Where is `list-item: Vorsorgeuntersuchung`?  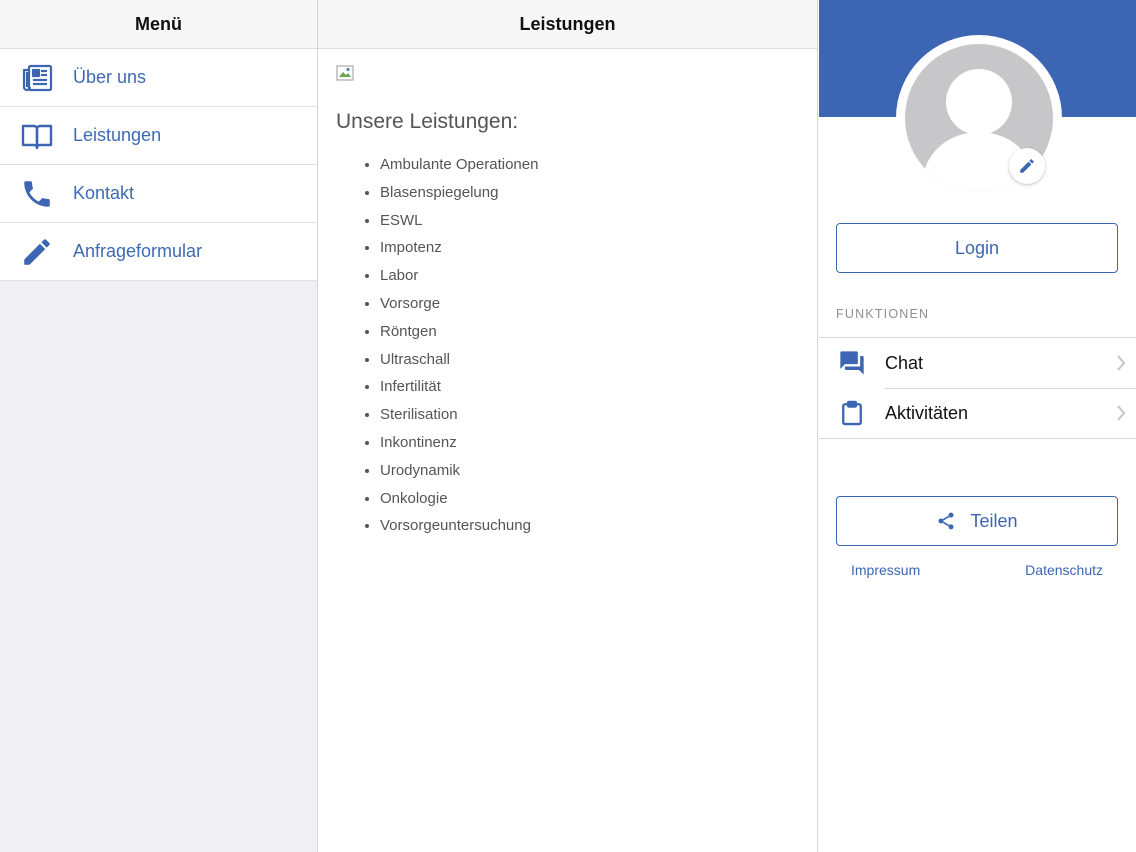
list-item: Vorsorgeuntersuchung is located at coordinates (459, 526).